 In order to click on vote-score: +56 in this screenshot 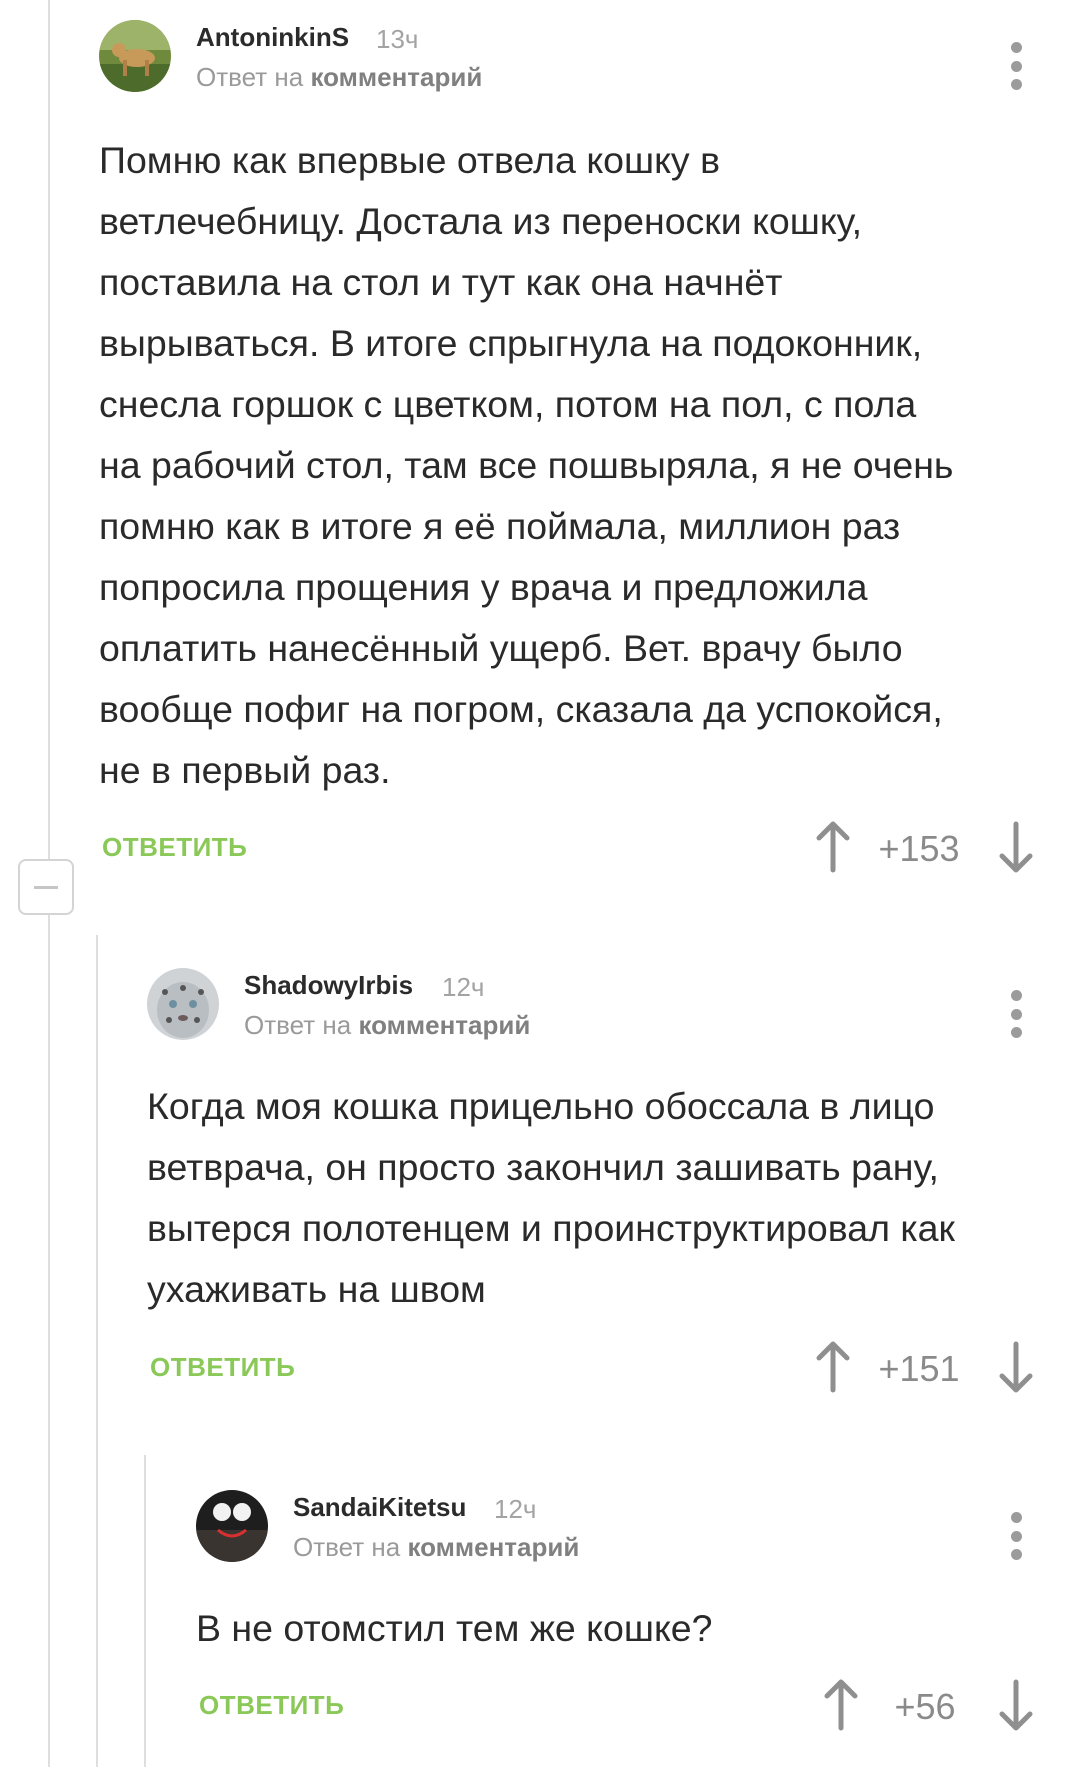, I will do `click(925, 1706)`.